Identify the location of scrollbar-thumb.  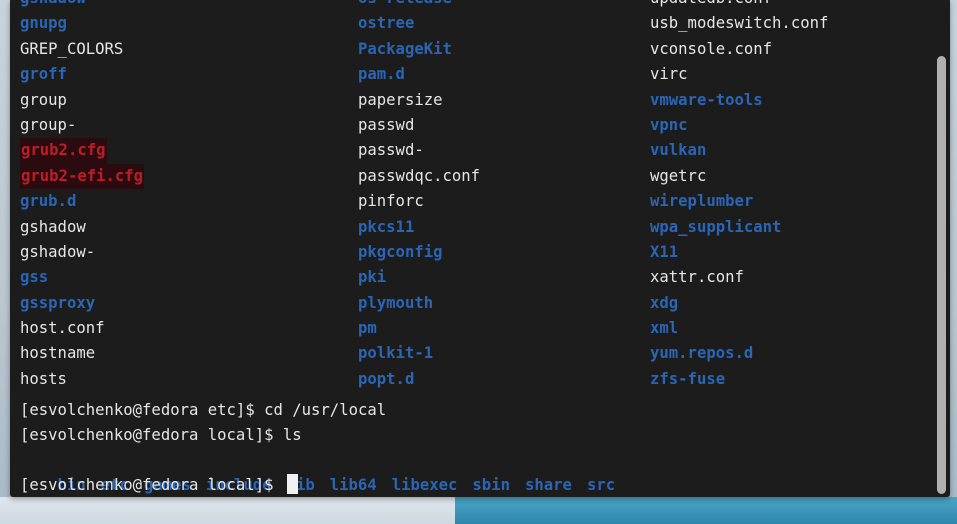
(941, 275).